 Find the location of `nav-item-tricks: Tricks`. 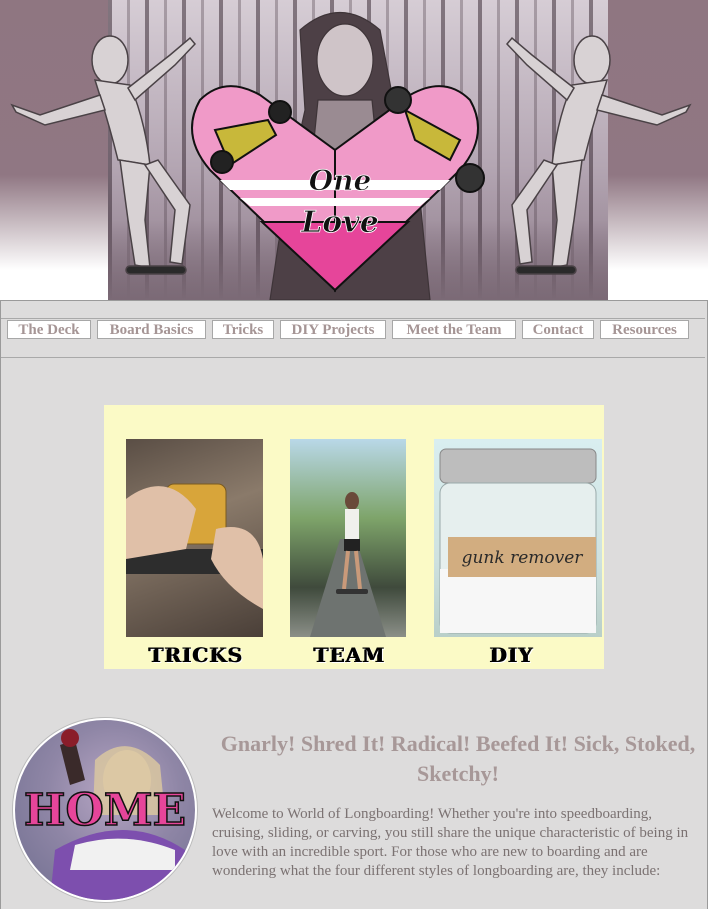

nav-item-tricks: Tricks is located at coordinates (243, 329).